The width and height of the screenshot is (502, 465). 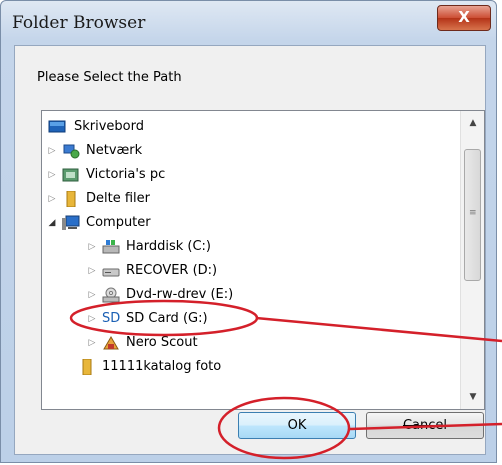 What do you see at coordinates (473, 397) in the screenshot?
I see `scroll-down-icon: ▼` at bounding box center [473, 397].